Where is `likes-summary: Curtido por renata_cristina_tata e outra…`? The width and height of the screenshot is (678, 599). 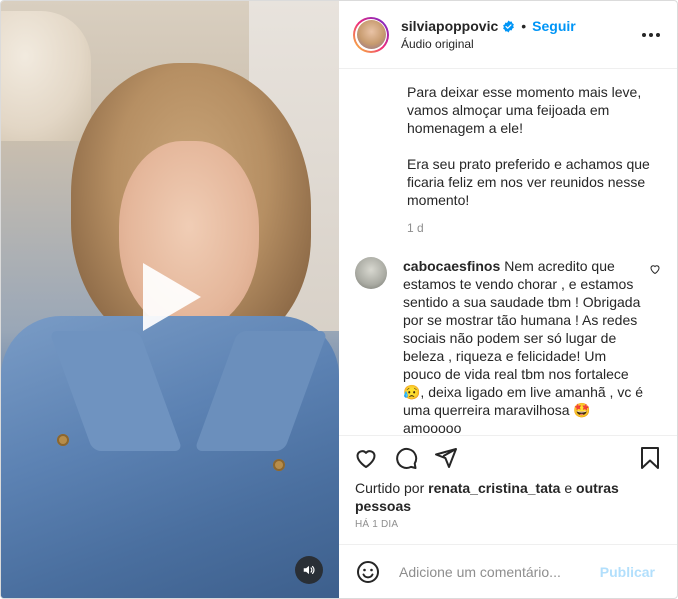 likes-summary: Curtido por renata_cristina_tata e outra… is located at coordinates (508, 497).